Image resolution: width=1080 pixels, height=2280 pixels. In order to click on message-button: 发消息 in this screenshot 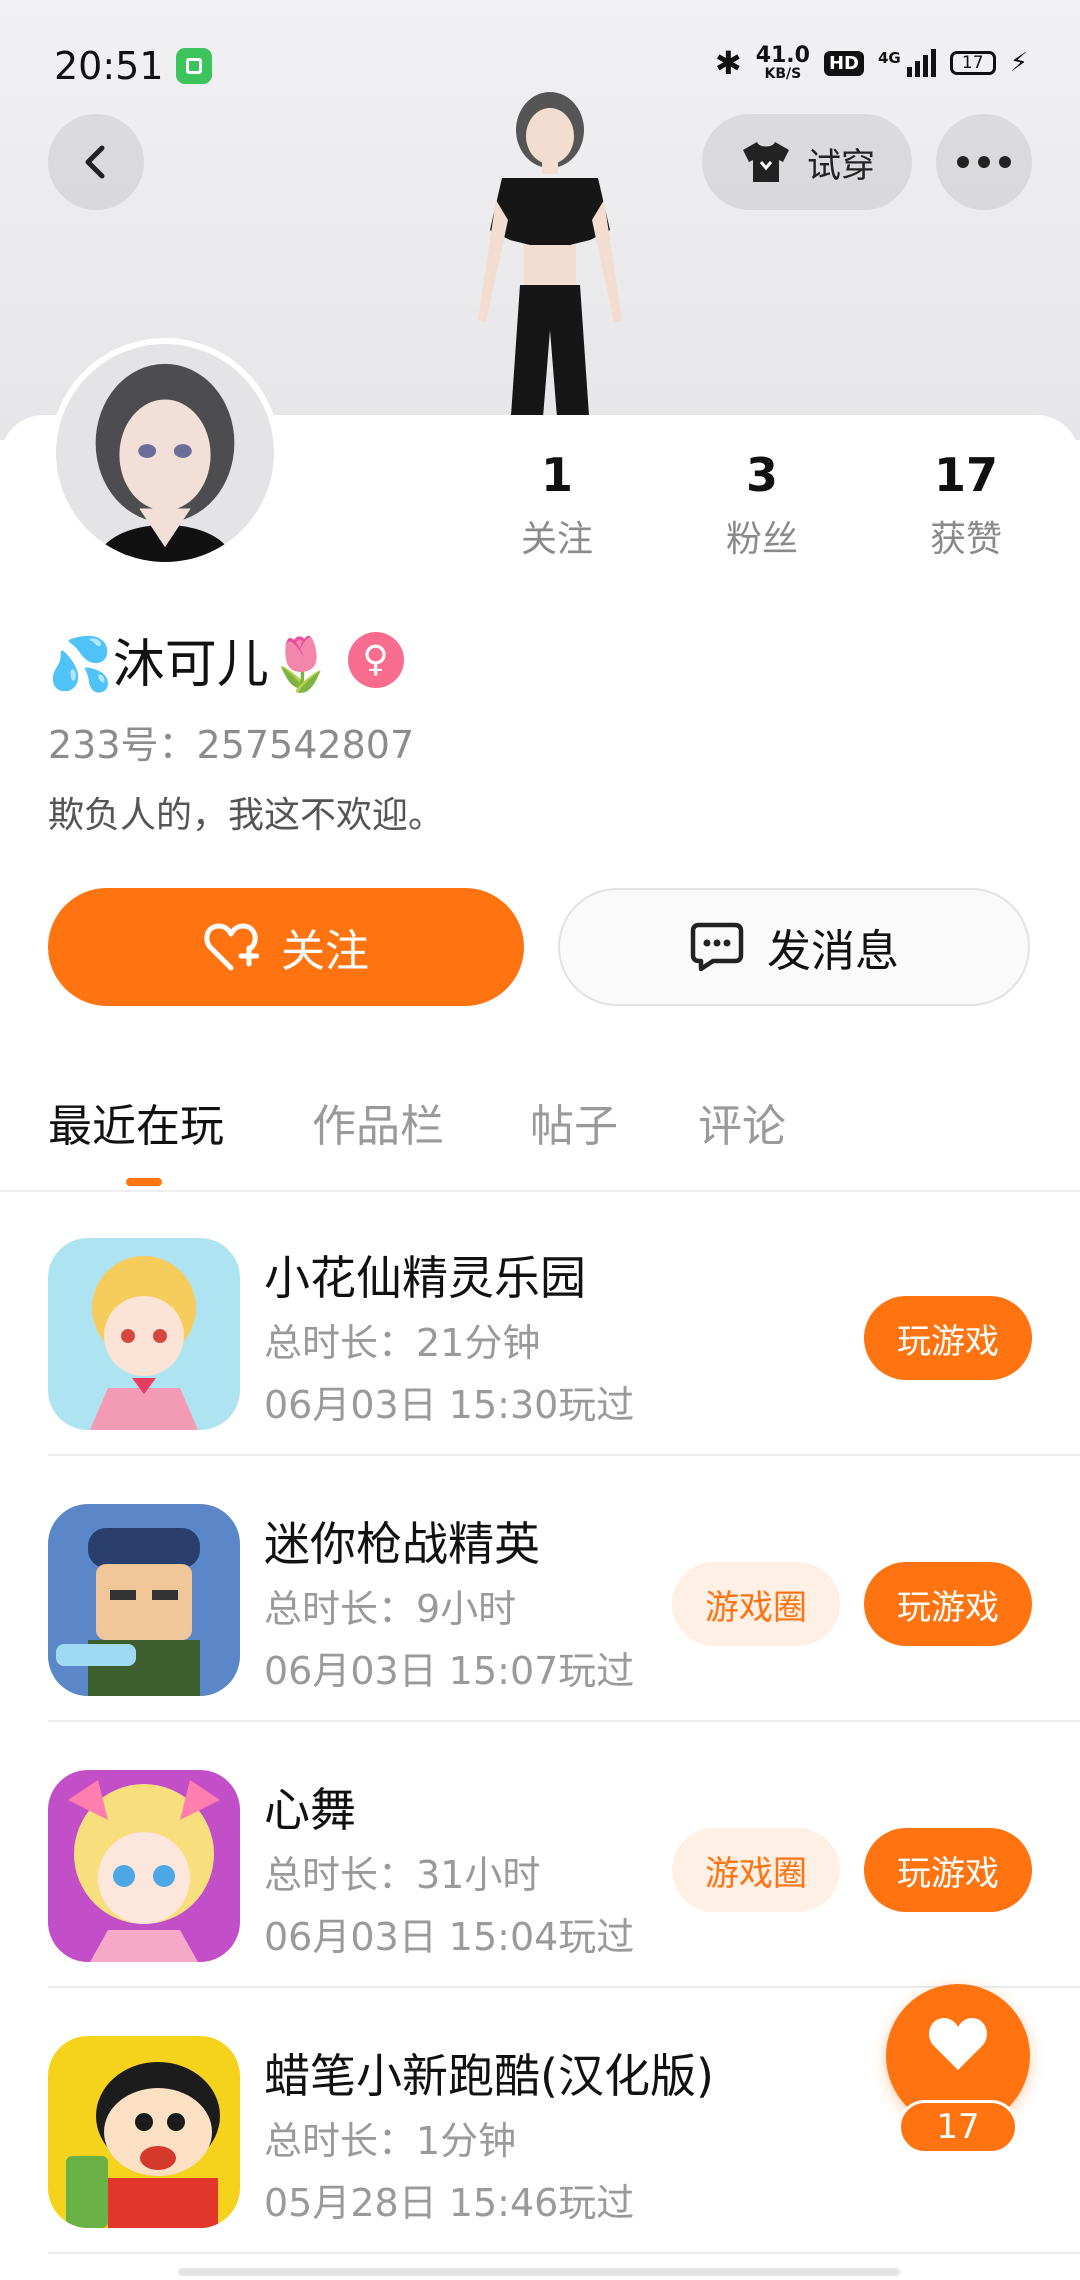, I will do `click(794, 947)`.